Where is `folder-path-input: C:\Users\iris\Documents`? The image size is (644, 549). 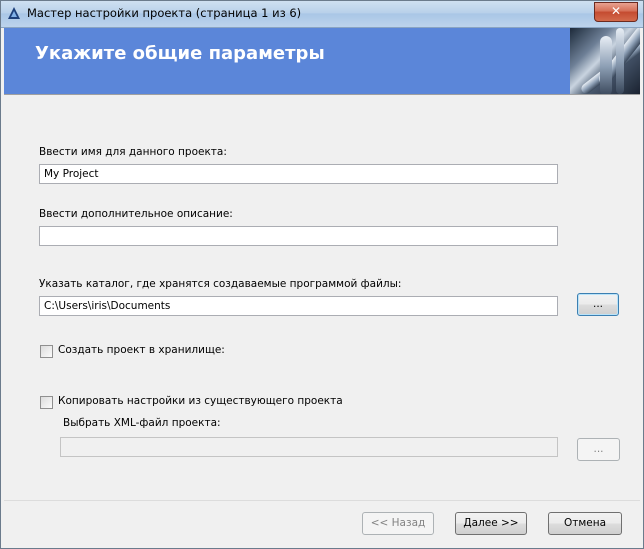 folder-path-input: C:\Users\iris\Documents is located at coordinates (298, 306).